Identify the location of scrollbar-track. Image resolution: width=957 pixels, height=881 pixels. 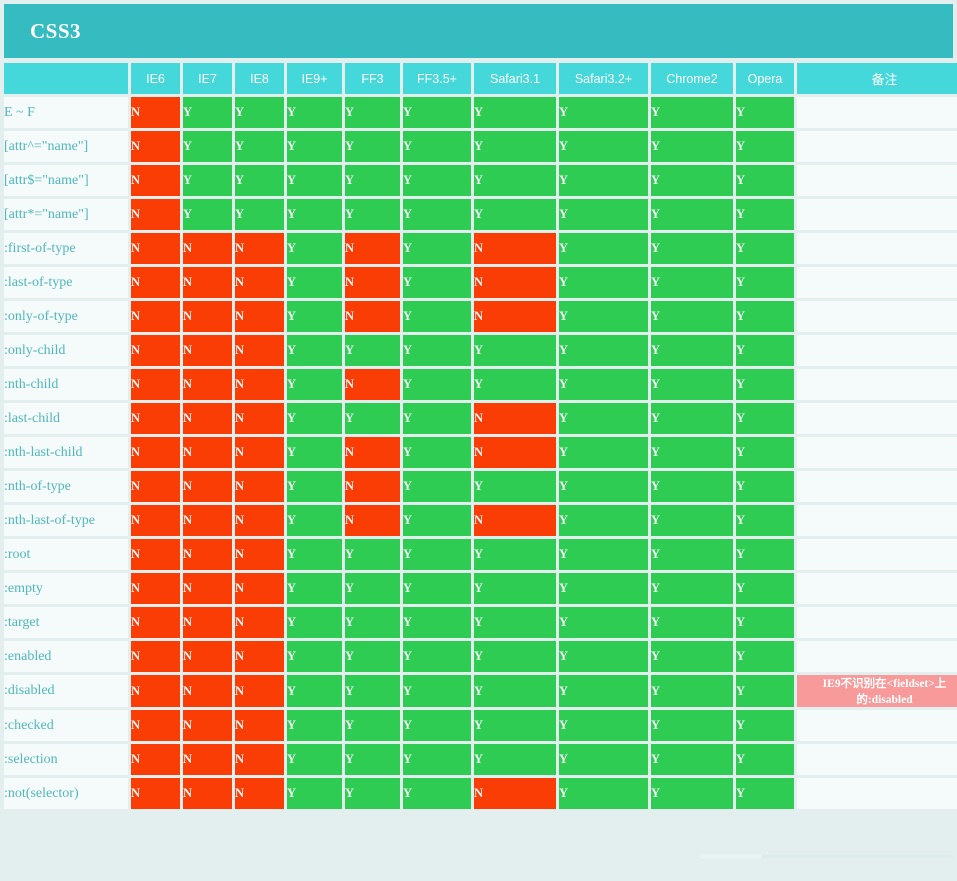
(858, 856).